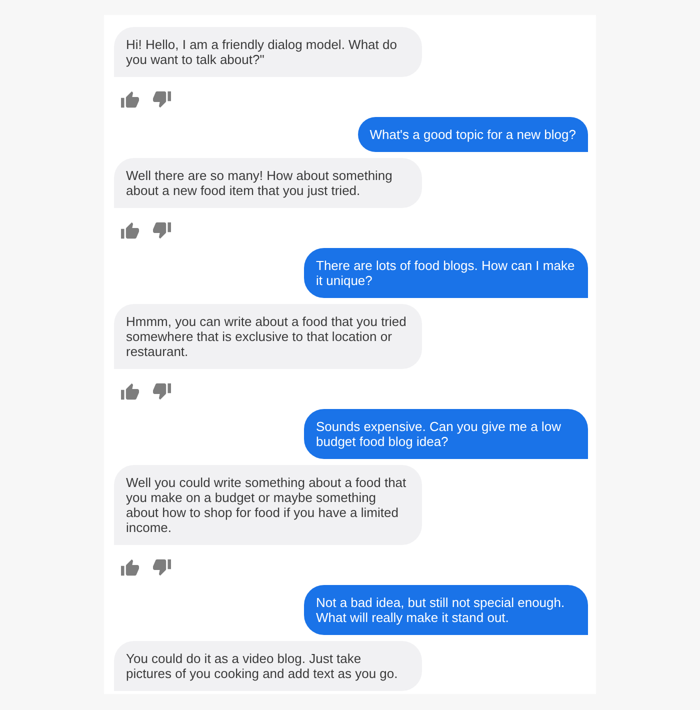 This screenshot has width=700, height=710. Describe the element at coordinates (268, 505) in the screenshot. I see `bot-message: Well you could write something about a food that you make on a budget or maybe something about how to shop for food if you have a limited income.` at that location.